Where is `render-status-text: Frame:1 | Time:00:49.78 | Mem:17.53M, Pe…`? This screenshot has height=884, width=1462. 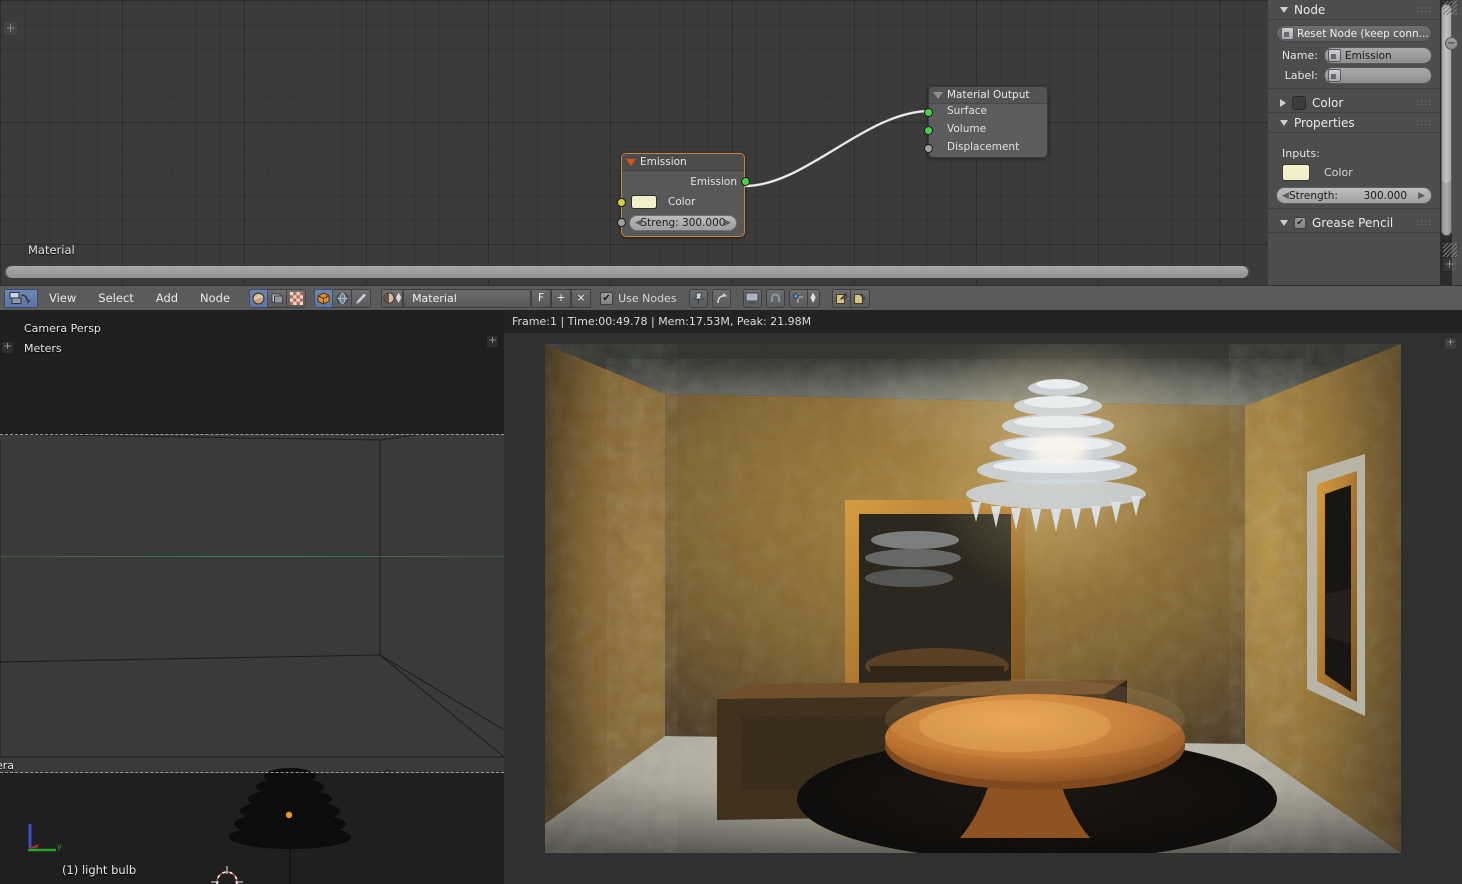
render-status-text: Frame:1 | Time:00:49.78 | Mem:17.53M, Pe… is located at coordinates (662, 321).